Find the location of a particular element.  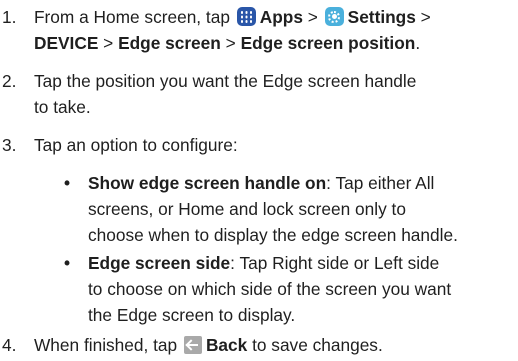

step-number: 4. is located at coordinates (9, 345).